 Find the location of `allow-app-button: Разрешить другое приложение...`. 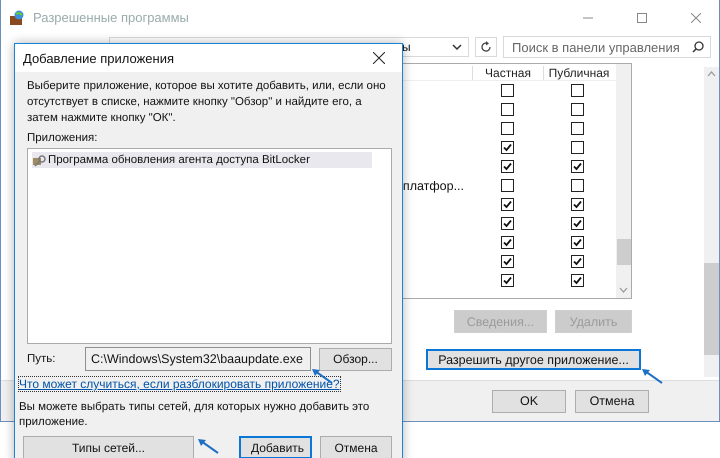

allow-app-button: Разрешить другое приложение... is located at coordinates (533, 359).